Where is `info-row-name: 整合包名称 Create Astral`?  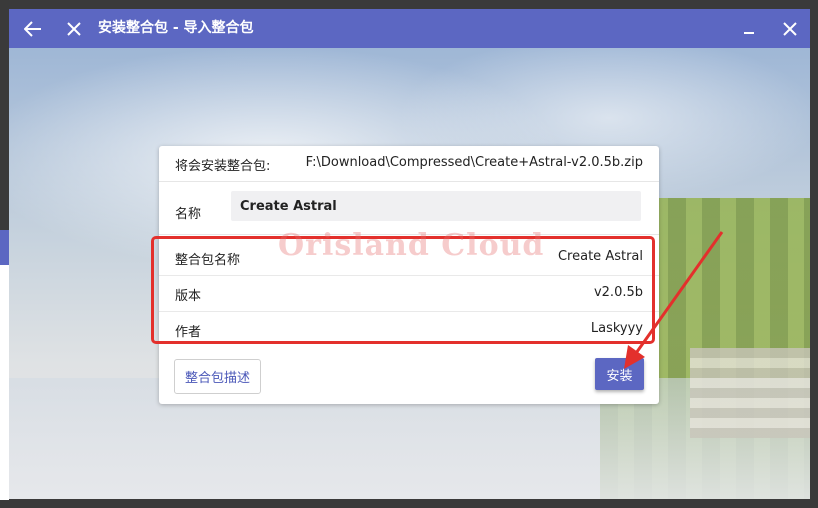
info-row-name: 整合包名称 Create Astral is located at coordinates (409, 258).